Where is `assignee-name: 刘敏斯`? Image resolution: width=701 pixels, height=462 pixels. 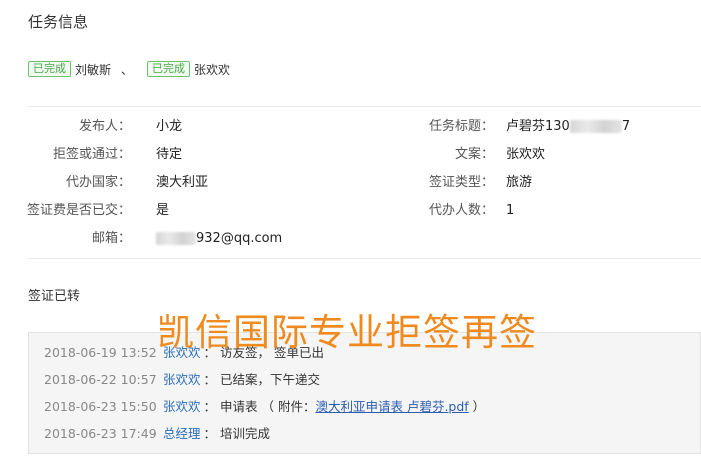
assignee-name: 刘敏斯 is located at coordinates (93, 69).